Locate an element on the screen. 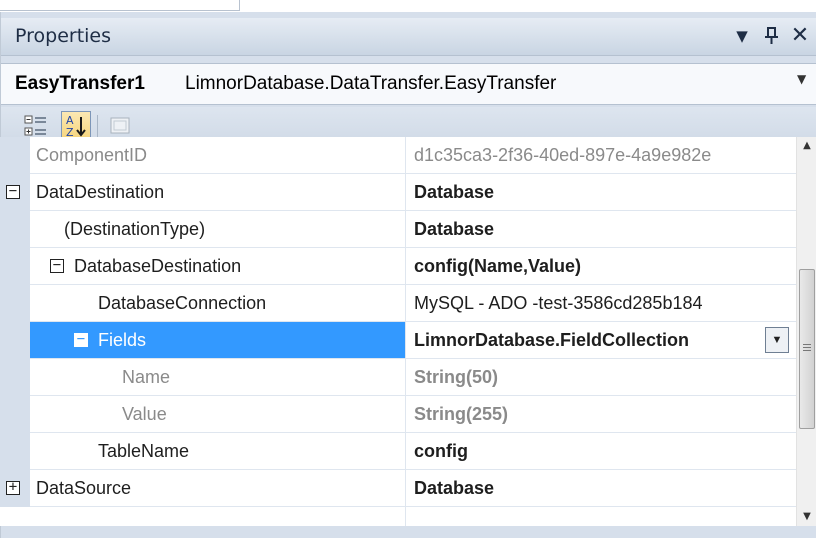  selected-object-type: LimnorDatabase.DataTransfer.EasyTransfer is located at coordinates (371, 83).